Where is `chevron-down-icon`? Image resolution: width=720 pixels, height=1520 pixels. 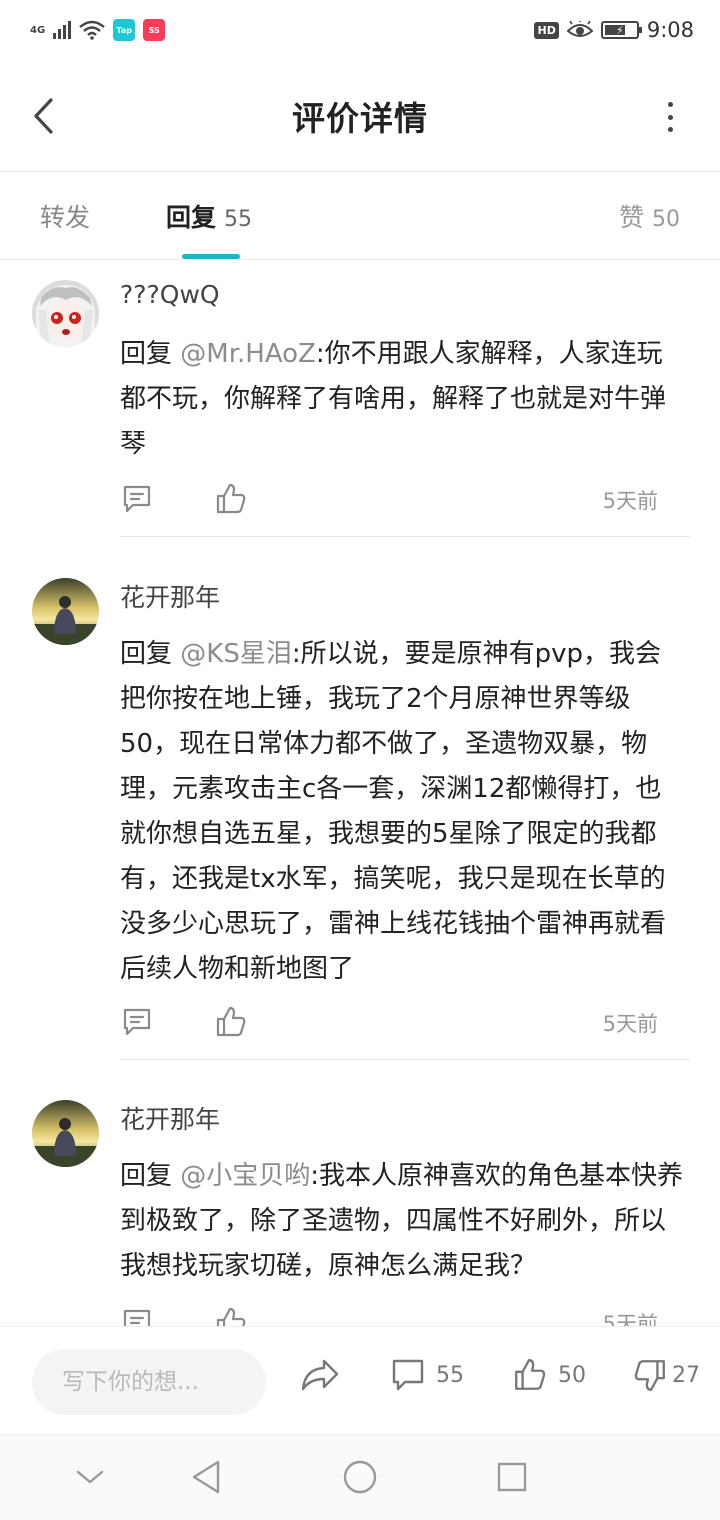 chevron-down-icon is located at coordinates (90, 1477).